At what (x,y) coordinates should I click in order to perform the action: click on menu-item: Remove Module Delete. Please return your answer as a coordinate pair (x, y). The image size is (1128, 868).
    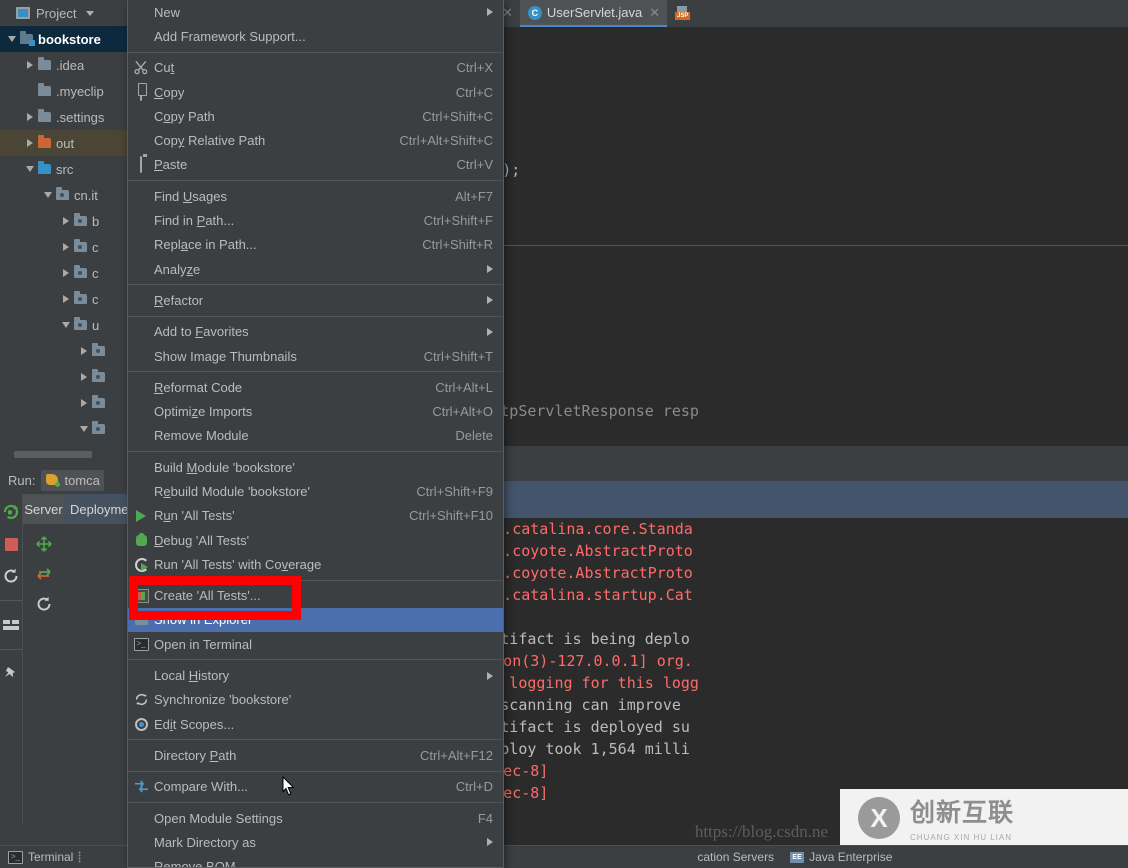
    Looking at the image, I should click on (315, 436).